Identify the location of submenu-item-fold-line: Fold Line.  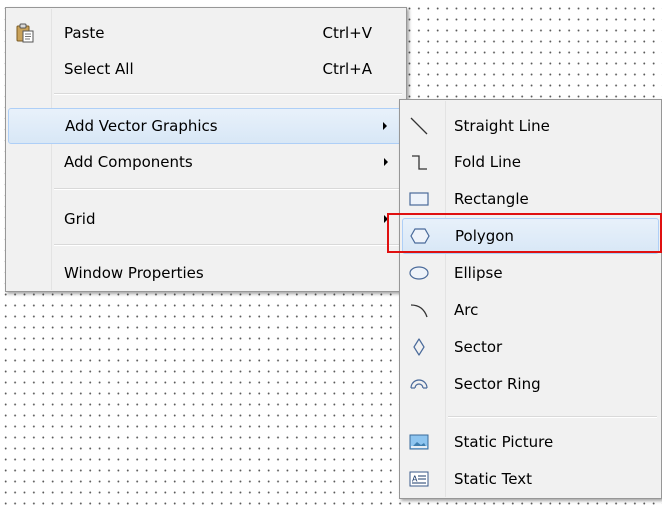
(530, 162).